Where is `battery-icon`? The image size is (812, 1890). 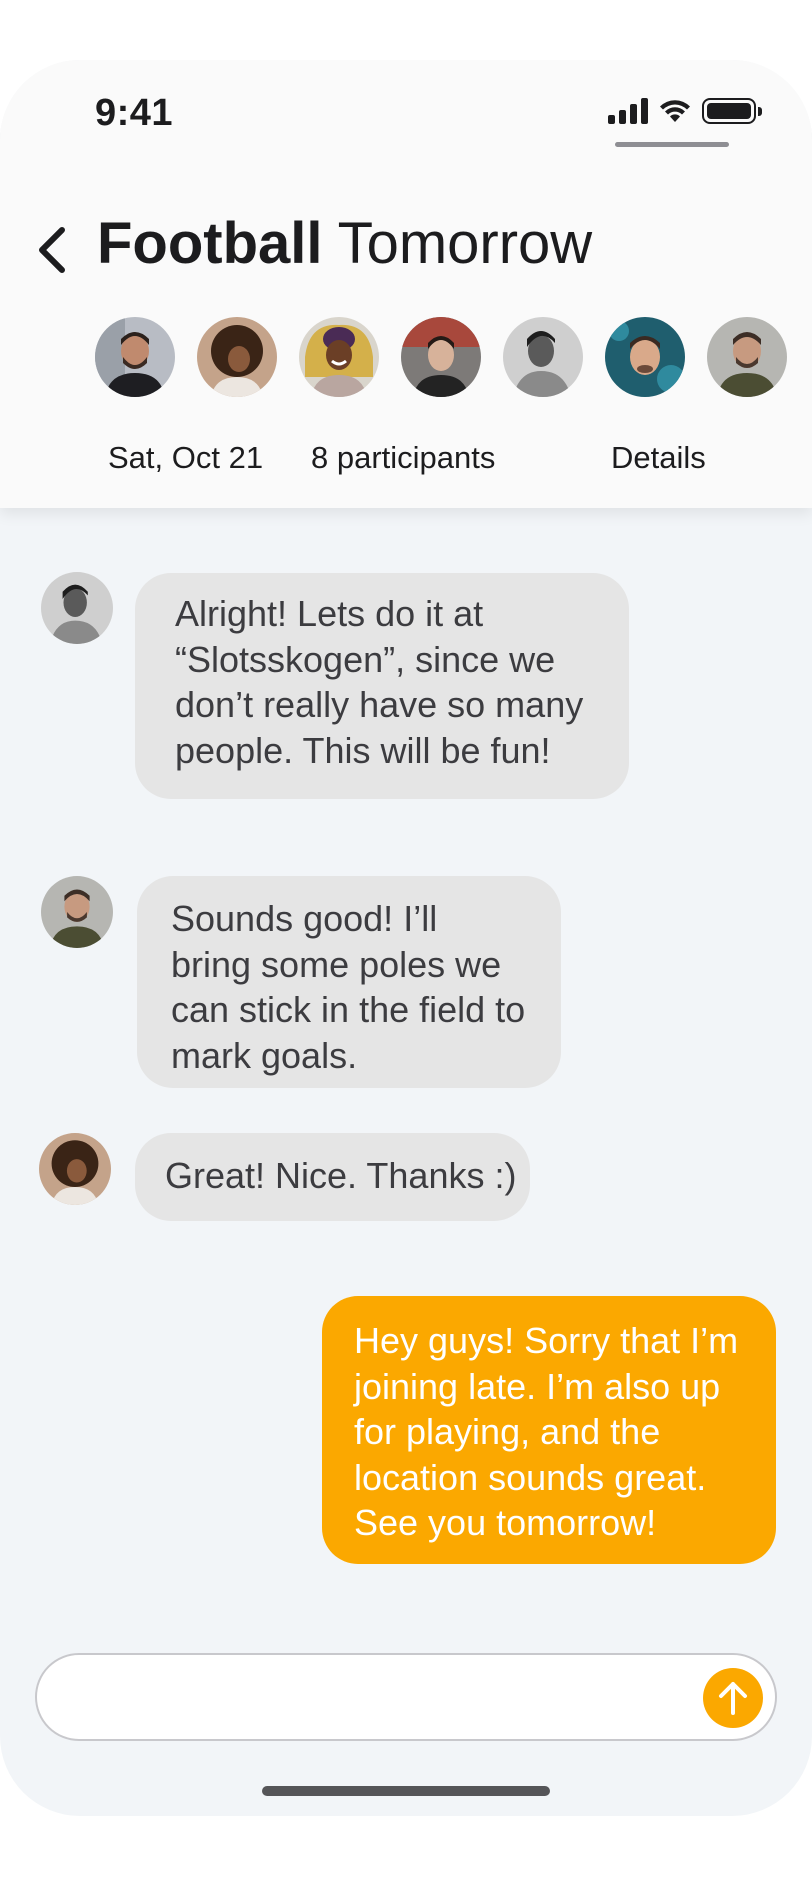
battery-icon is located at coordinates (732, 111).